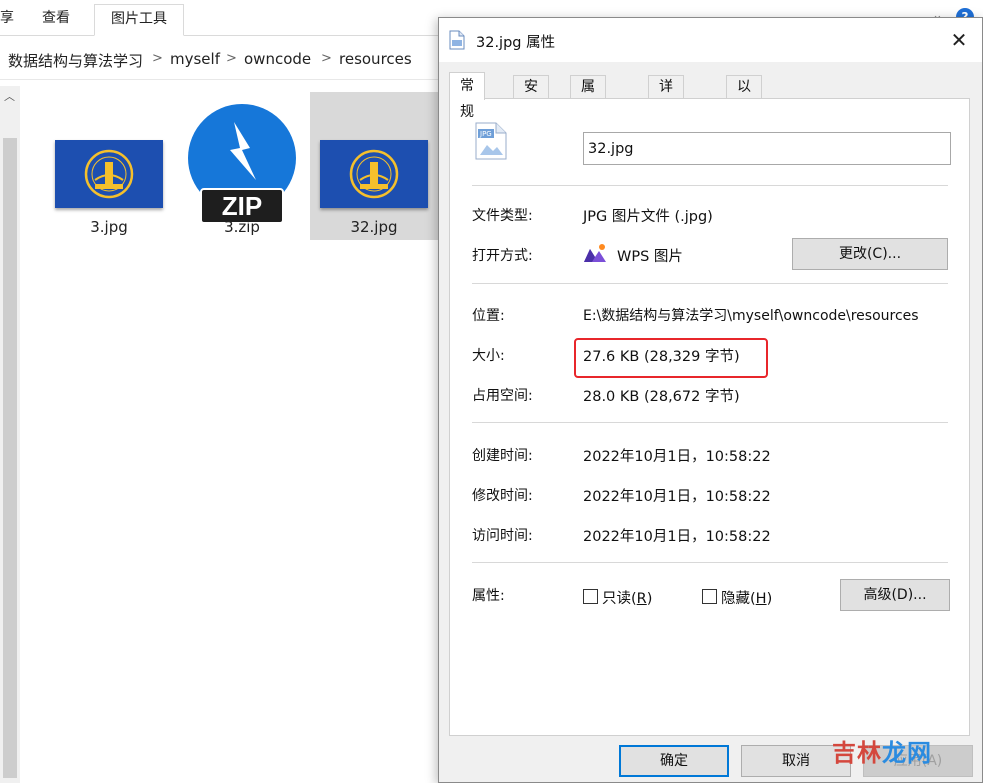 Image resolution: width=983 pixels, height=783 pixels. What do you see at coordinates (375, 59) in the screenshot?
I see `breadcrumb-item: resources` at bounding box center [375, 59].